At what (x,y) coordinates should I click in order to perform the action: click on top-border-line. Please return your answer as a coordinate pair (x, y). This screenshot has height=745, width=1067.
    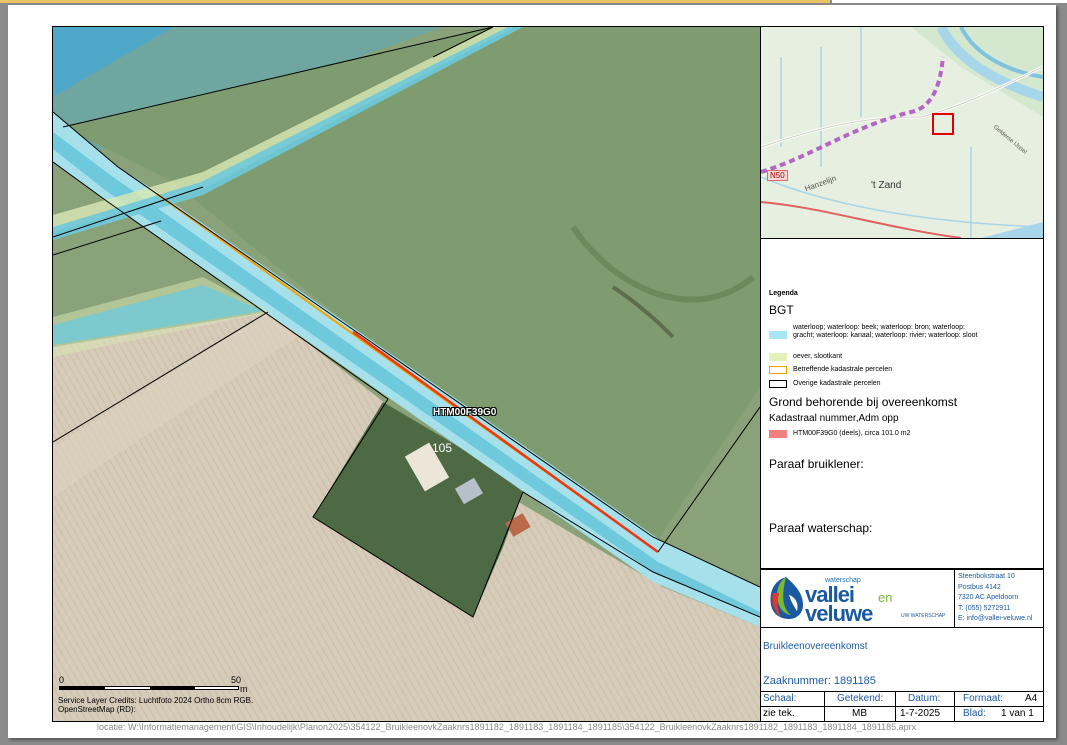
    Looking at the image, I should click on (415, 1).